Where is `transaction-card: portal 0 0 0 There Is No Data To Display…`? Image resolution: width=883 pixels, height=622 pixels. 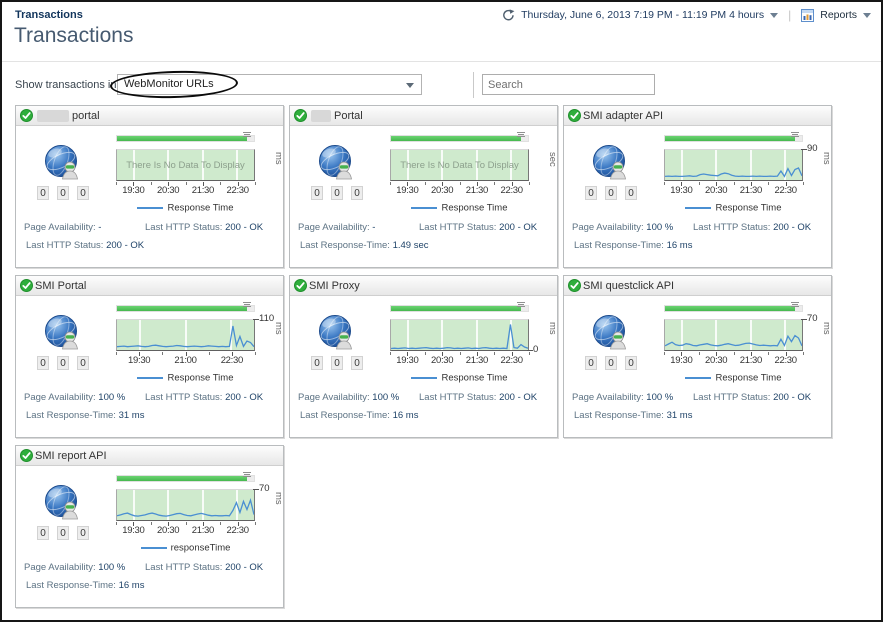 transaction-card: portal 0 0 0 There Is No Data To Display… is located at coordinates (149, 186).